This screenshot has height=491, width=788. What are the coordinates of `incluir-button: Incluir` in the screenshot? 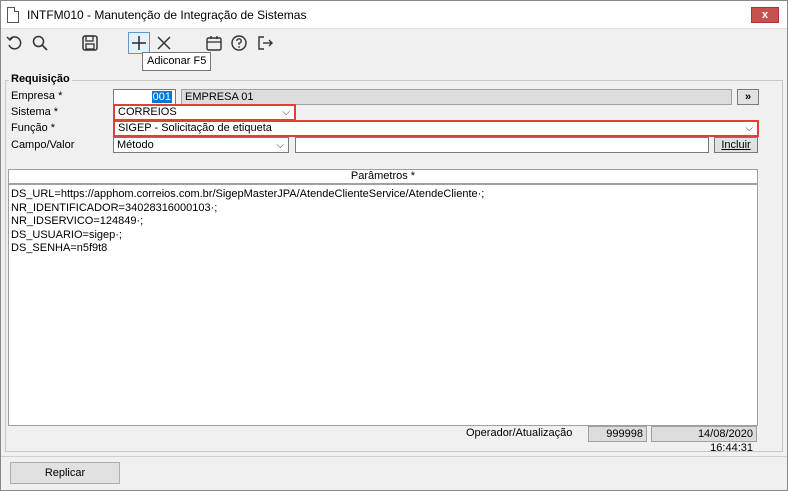 It's located at (736, 145).